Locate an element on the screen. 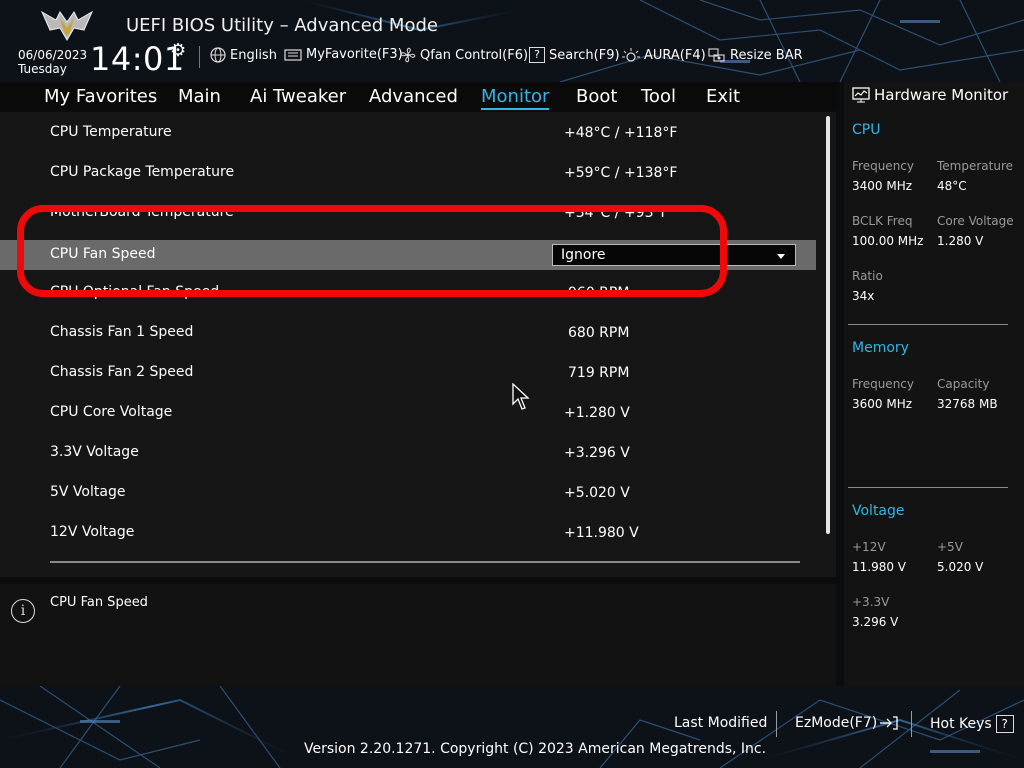 This screenshot has height=768, width=1024. globe-icon is located at coordinates (218, 55).